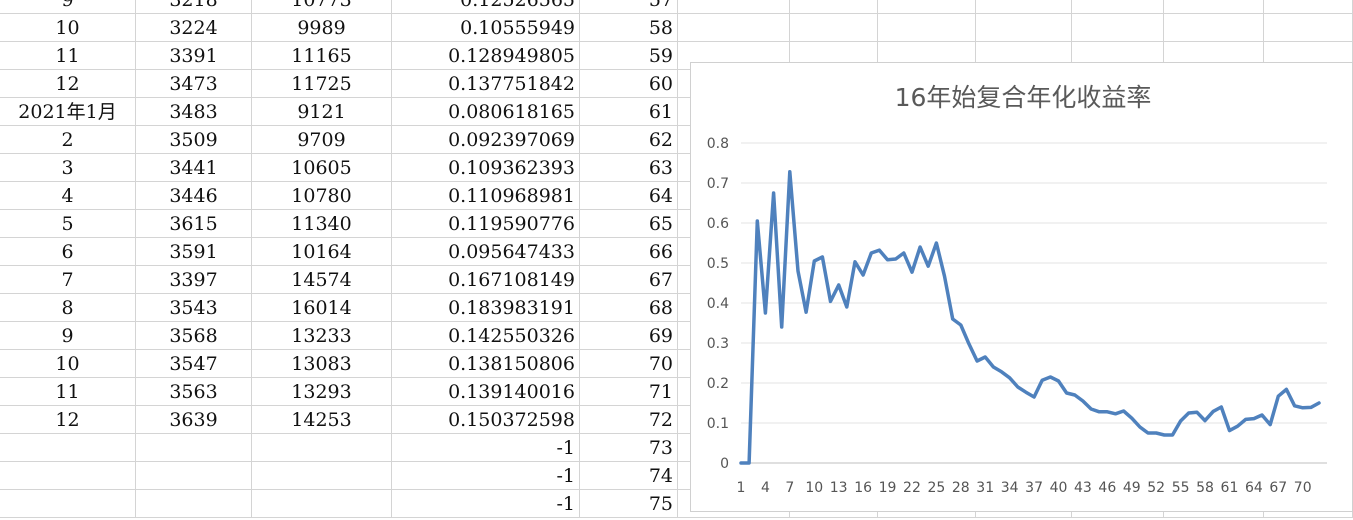  I want to click on month-cell: 2021年1月, so click(68, 112).